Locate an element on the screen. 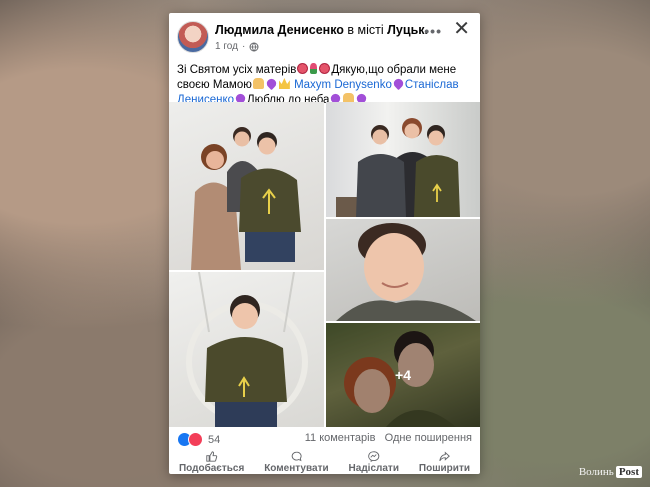  post-author-line: Людмила Денисенко в місті Луцьк. is located at coordinates (321, 30).